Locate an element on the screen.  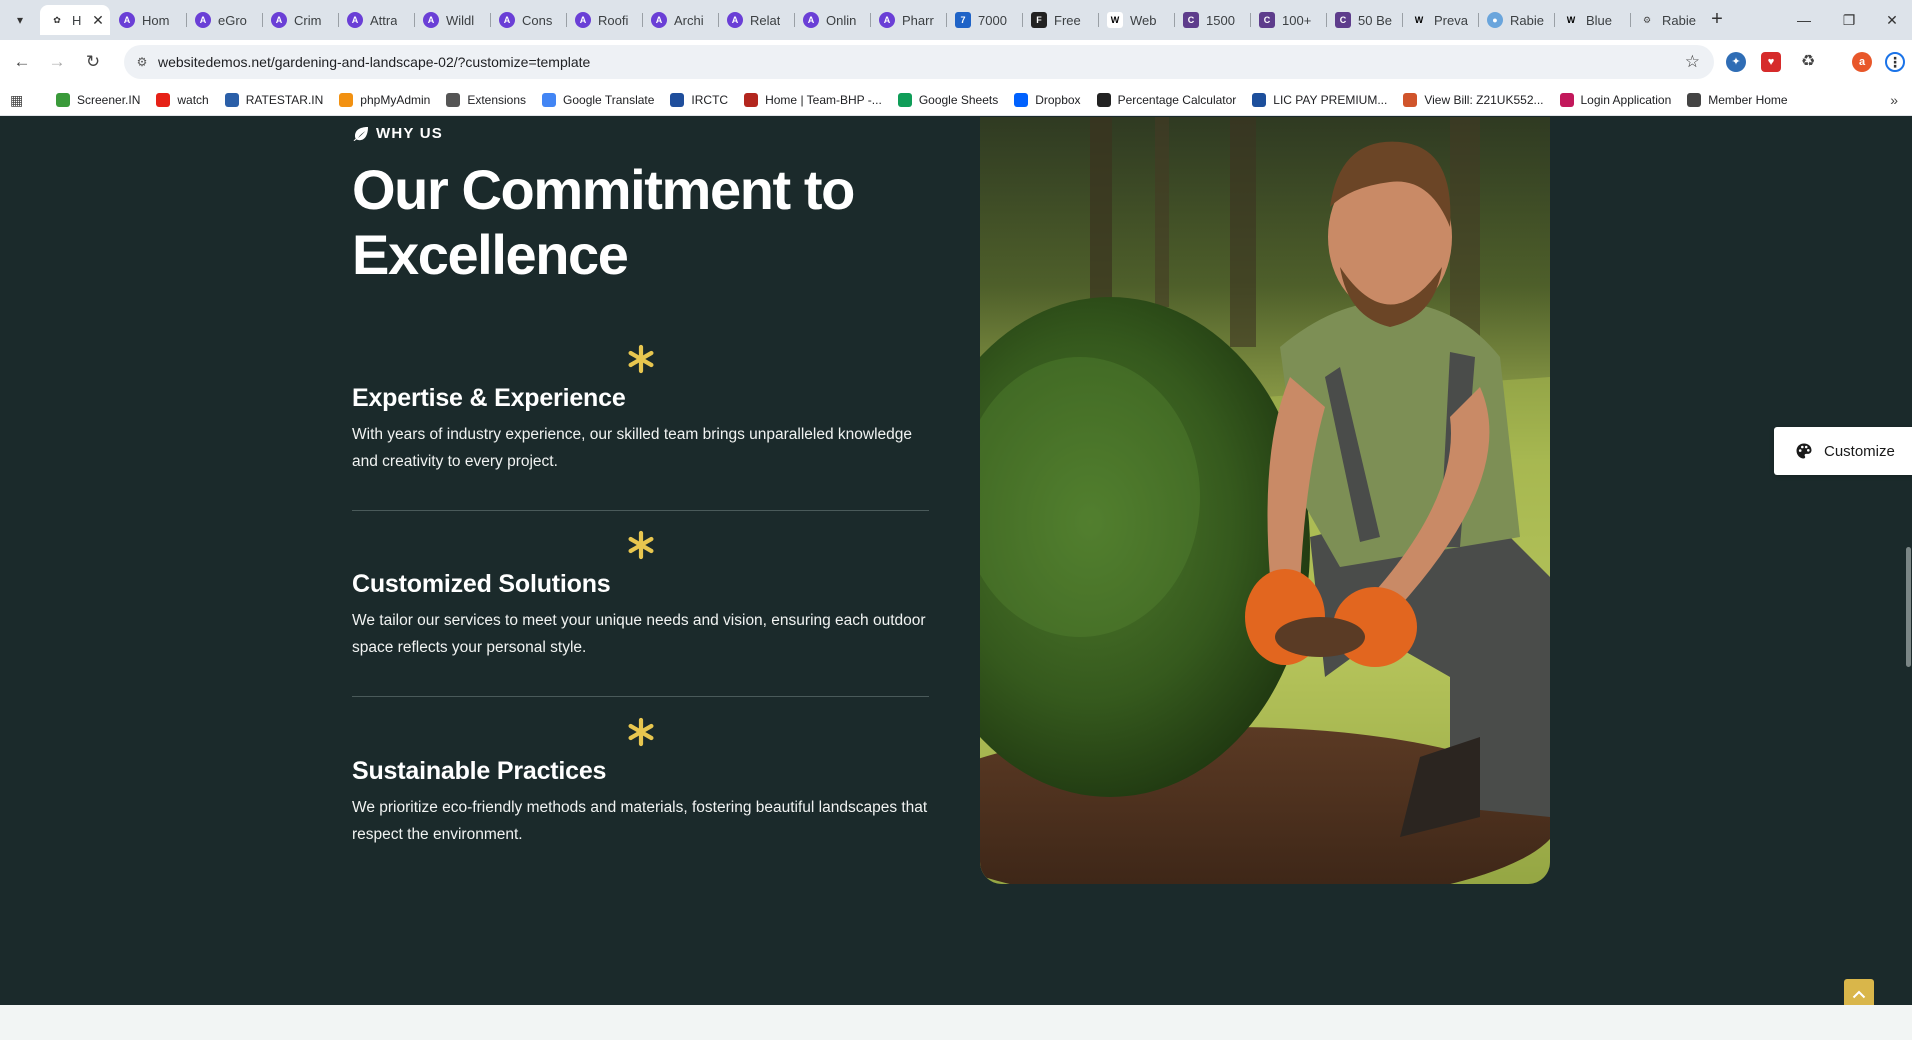
bookmark-item: Google Sheets is located at coordinates (947, 100).